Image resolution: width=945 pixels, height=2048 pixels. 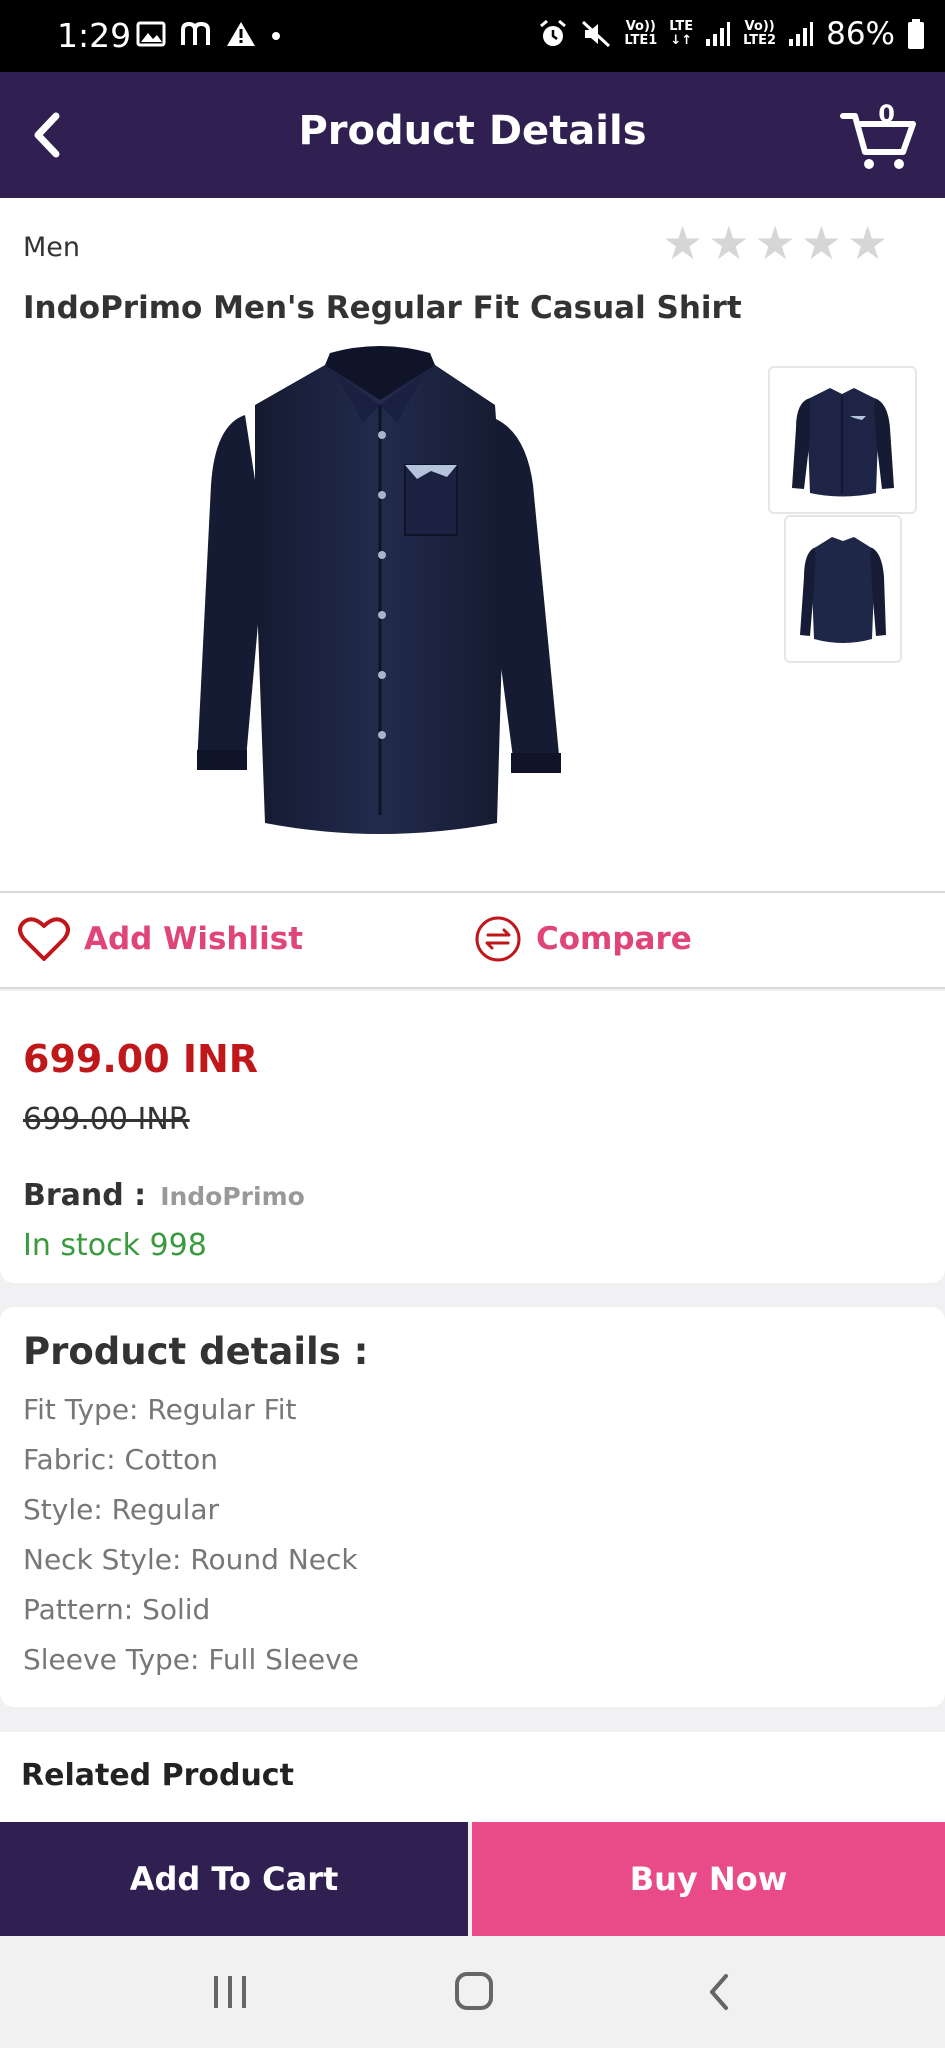 I want to click on detail-item-fabric: Fabric: Cotton, so click(x=121, y=1459).